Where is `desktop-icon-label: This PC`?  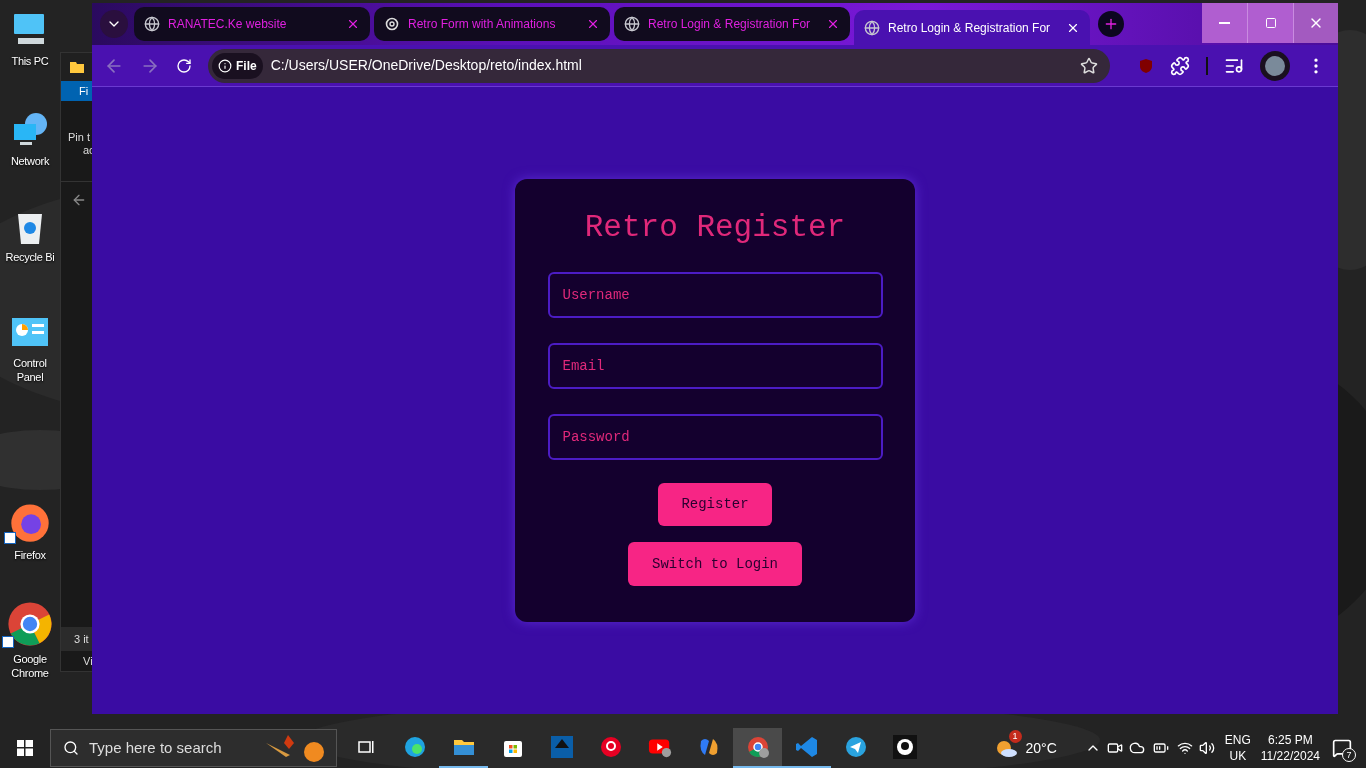 desktop-icon-label: This PC is located at coordinates (30, 61).